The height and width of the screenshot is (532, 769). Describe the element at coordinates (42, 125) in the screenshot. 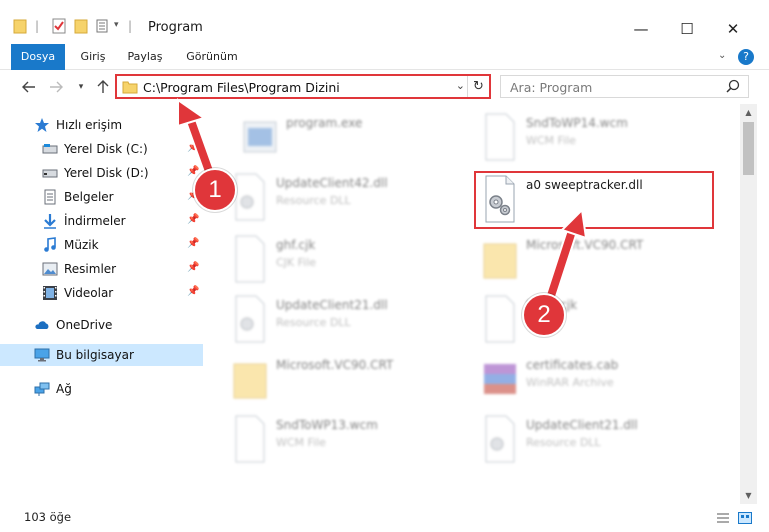

I see `star-icon` at that location.